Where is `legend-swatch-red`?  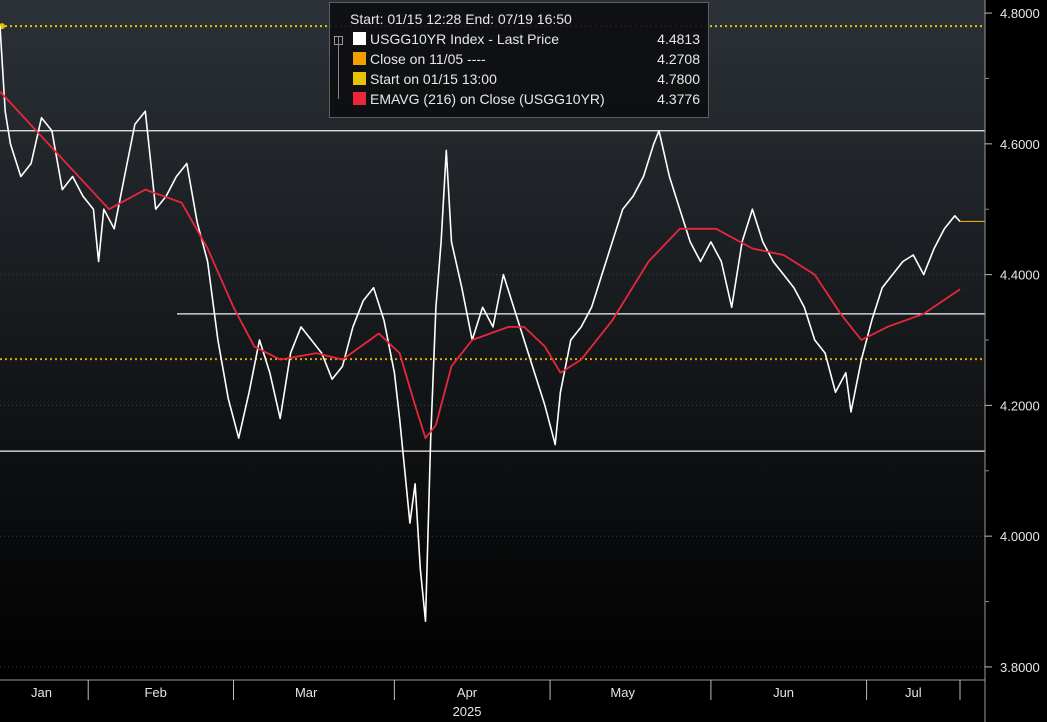
legend-swatch-red is located at coordinates (359, 98).